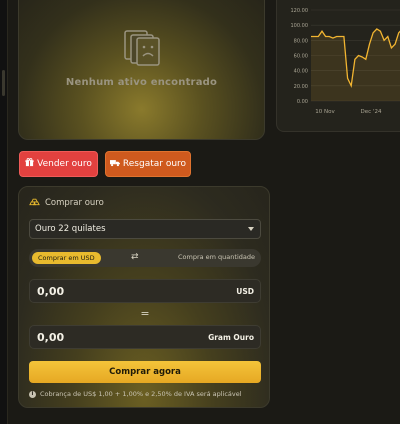  I want to click on buy-gold-title-text: Comprar ouro, so click(74, 203).